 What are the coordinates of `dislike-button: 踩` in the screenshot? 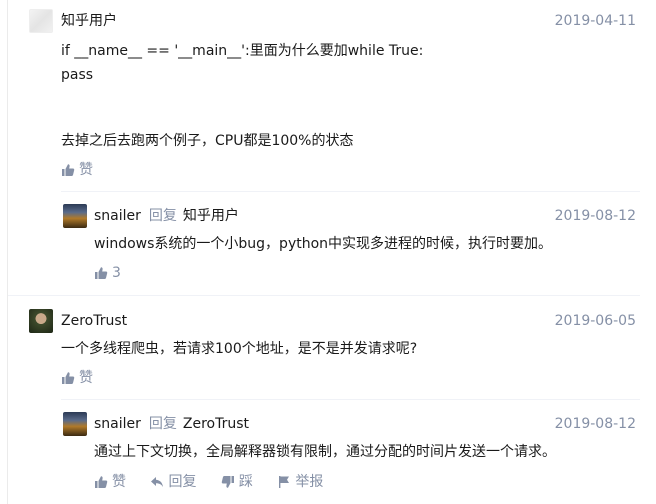 It's located at (237, 482).